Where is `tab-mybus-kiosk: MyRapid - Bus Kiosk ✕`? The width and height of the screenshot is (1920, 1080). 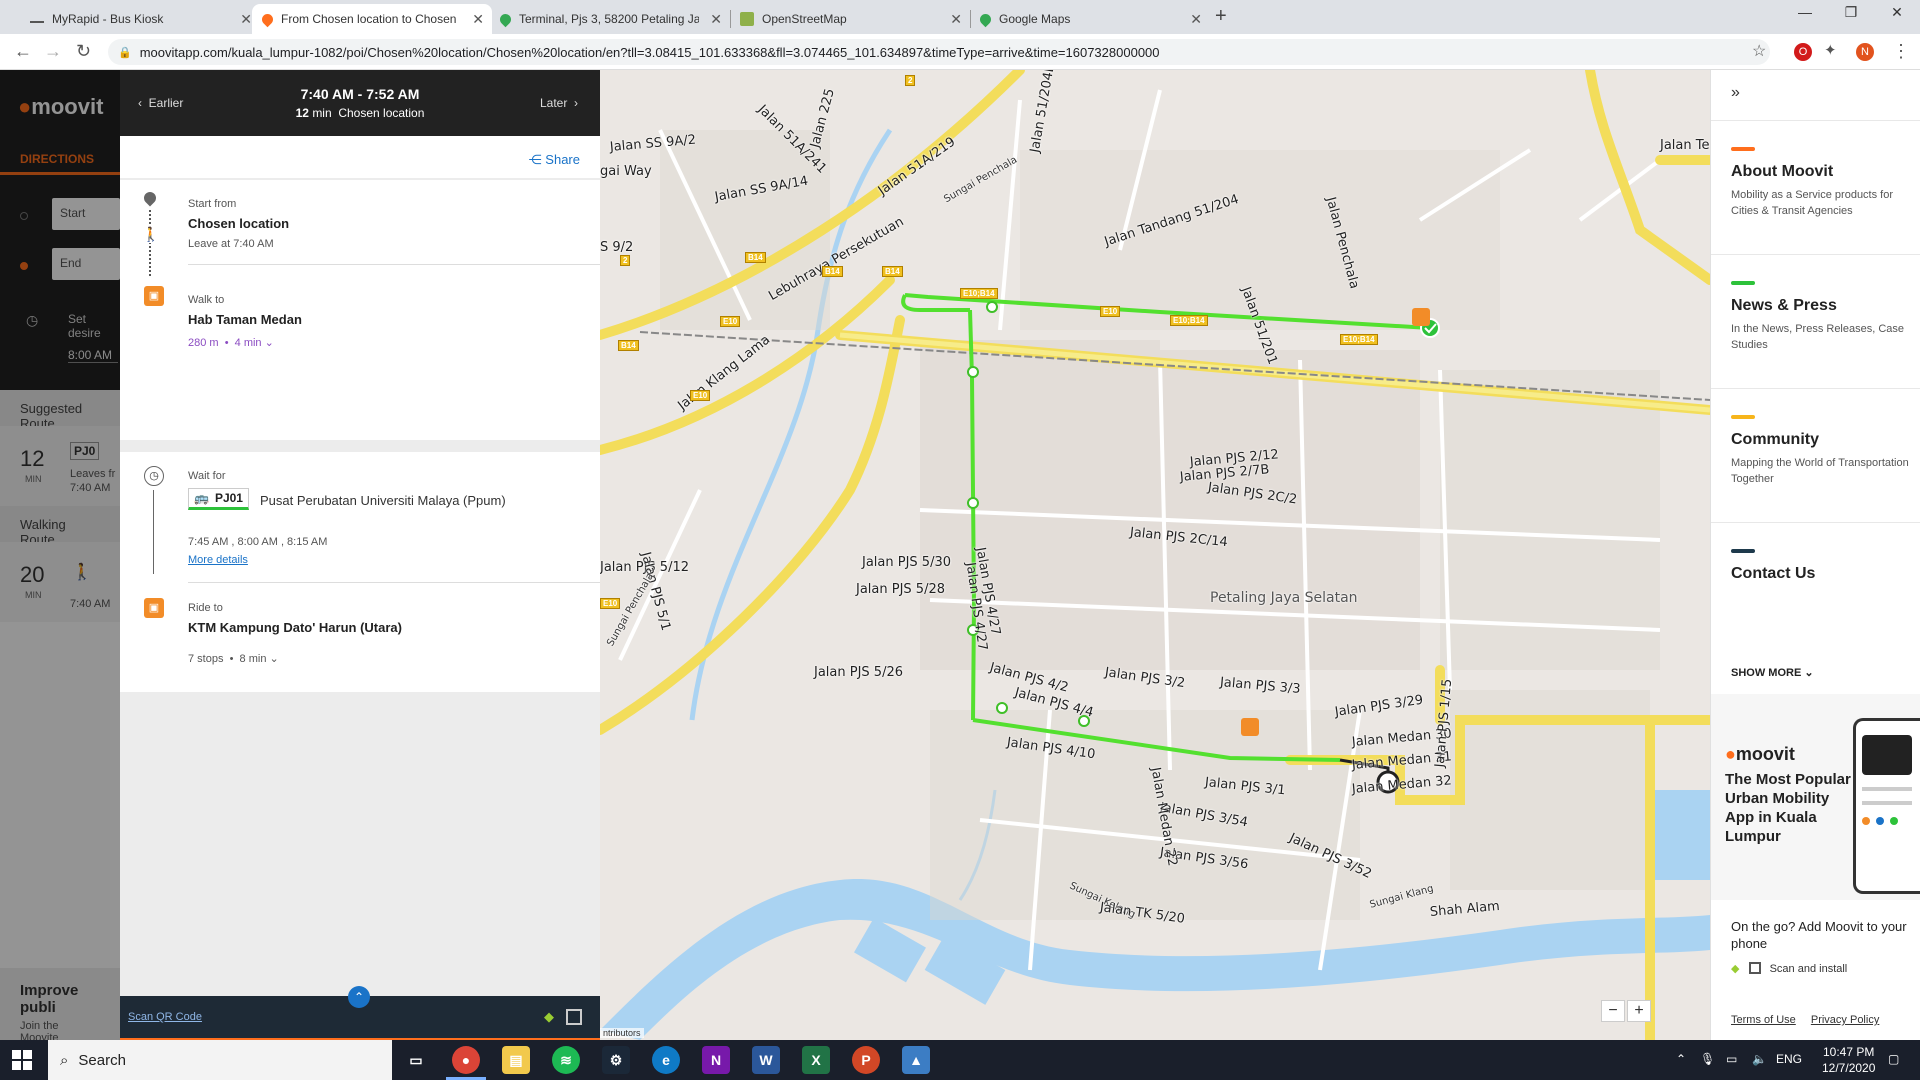 tab-mybus-kiosk: MyRapid - Bus Kiosk ✕ is located at coordinates (140, 19).